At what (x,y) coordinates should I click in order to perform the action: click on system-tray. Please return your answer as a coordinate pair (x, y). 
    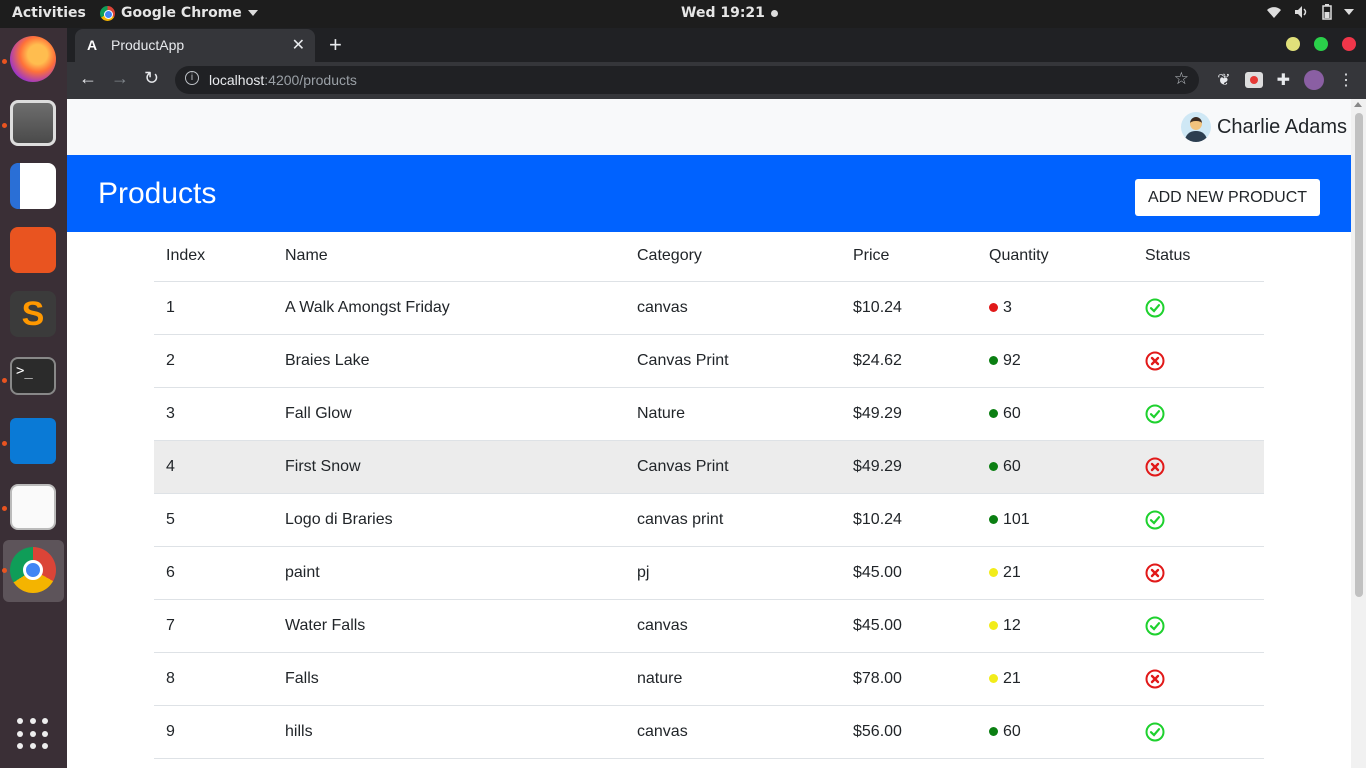
    Looking at the image, I should click on (1310, 12).